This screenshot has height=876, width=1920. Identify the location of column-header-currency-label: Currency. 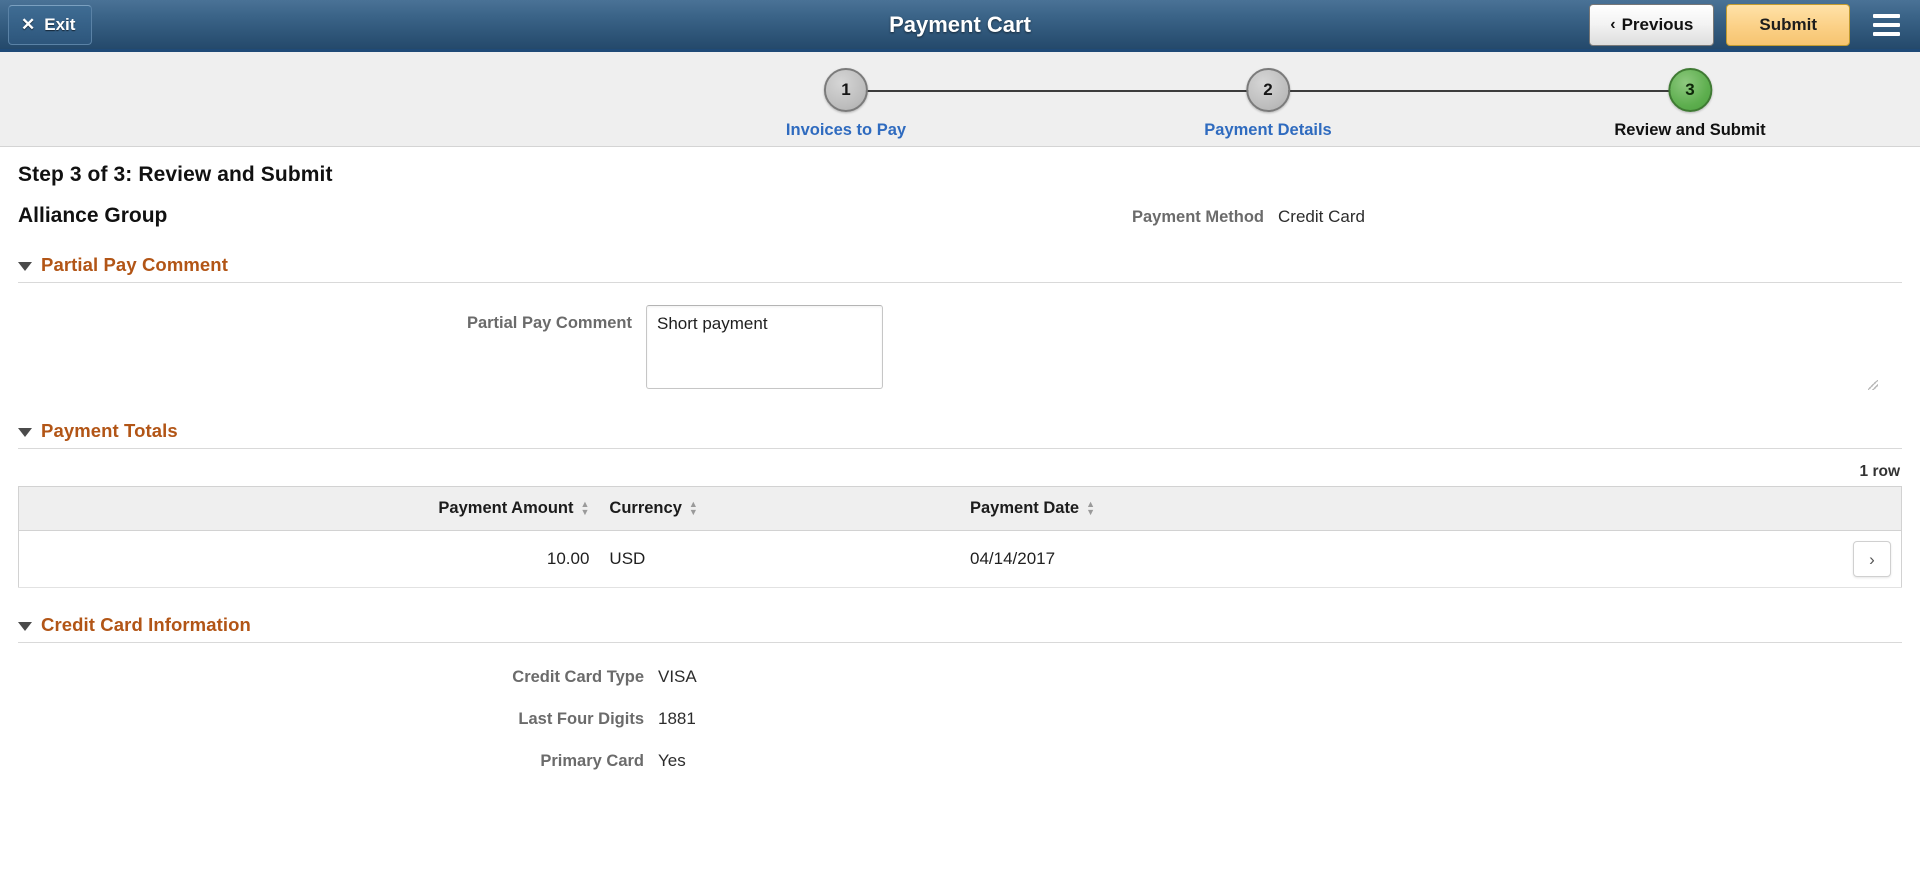
(645, 508).